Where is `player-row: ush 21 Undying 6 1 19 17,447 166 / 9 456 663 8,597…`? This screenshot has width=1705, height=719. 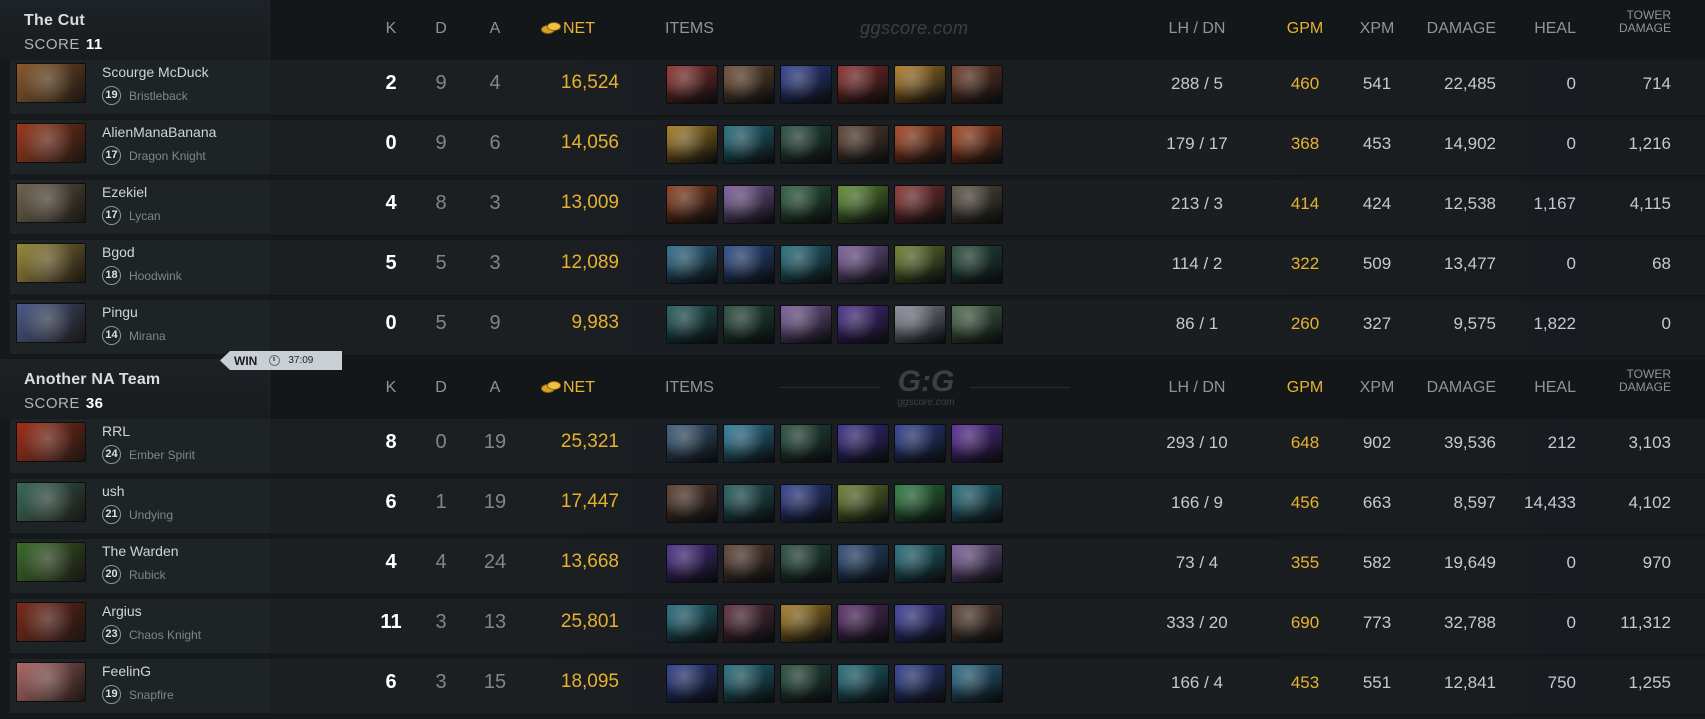 player-row: ush 21 Undying 6 1 19 17,447 166 / 9 456 663 8,597… is located at coordinates (852, 506).